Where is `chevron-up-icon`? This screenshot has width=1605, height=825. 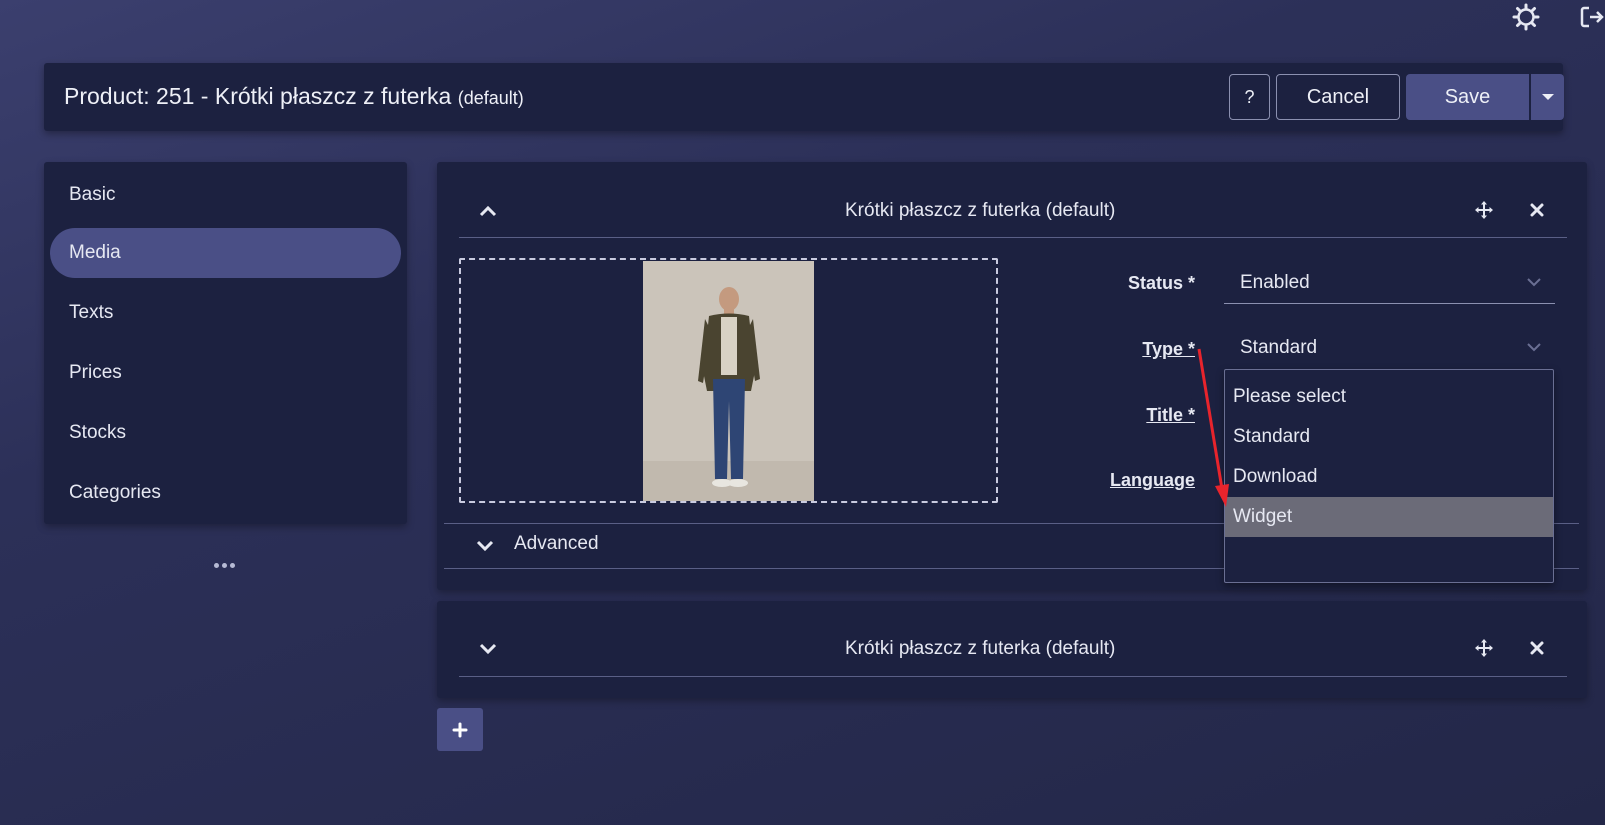 chevron-up-icon is located at coordinates (488, 211).